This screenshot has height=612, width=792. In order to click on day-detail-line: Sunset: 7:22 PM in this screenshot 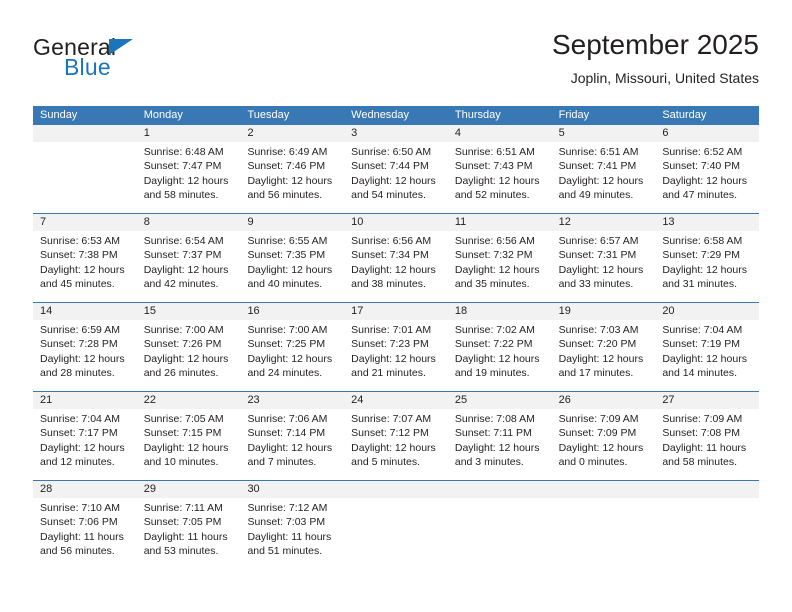, I will do `click(493, 344)`.